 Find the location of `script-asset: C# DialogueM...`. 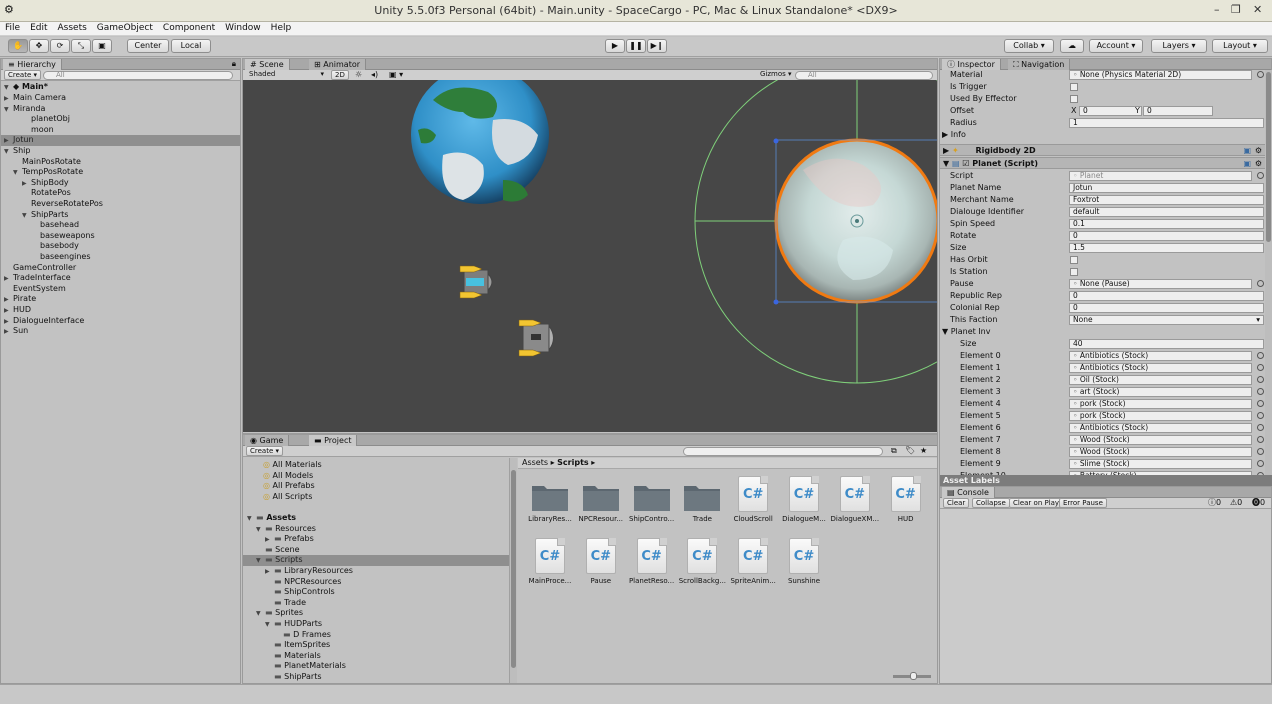

script-asset: C# DialogueM... is located at coordinates (804, 500).